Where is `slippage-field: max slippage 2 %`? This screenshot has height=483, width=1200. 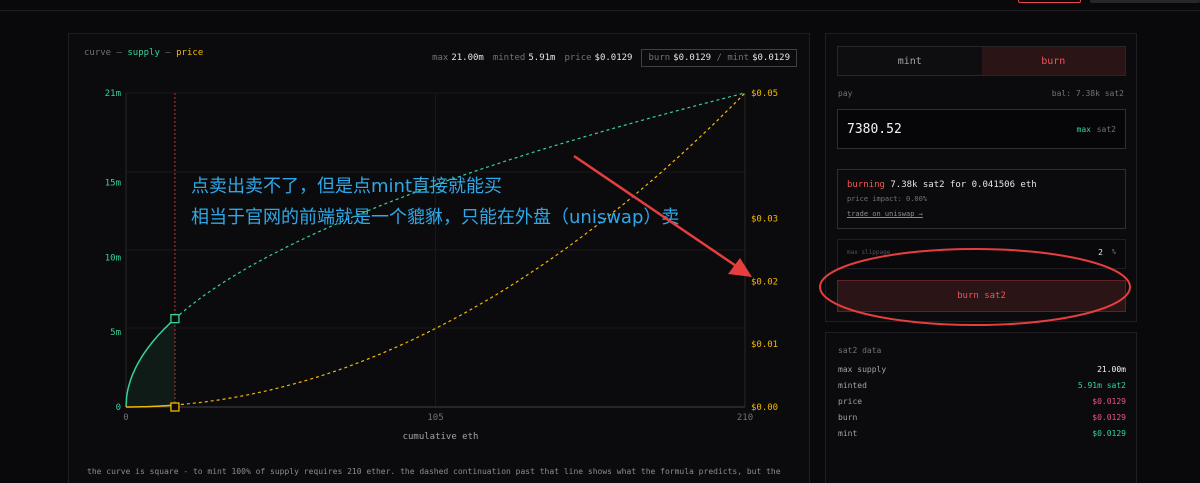
slippage-field: max slippage 2 % is located at coordinates (981, 254).